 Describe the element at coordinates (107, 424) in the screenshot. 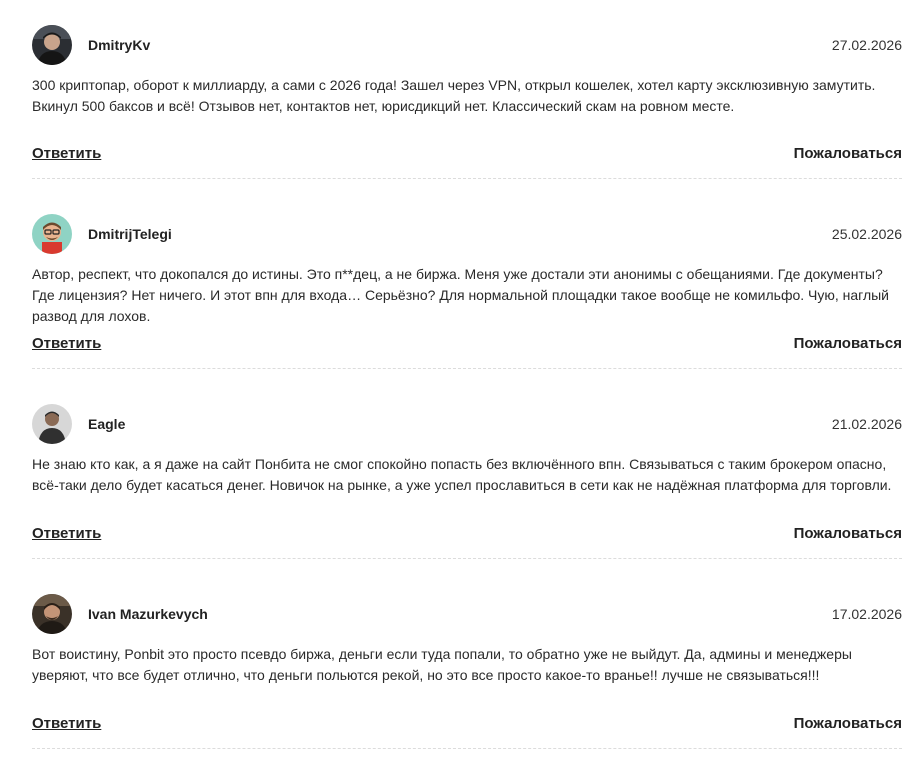

I see `comment-author: Eagle` at that location.